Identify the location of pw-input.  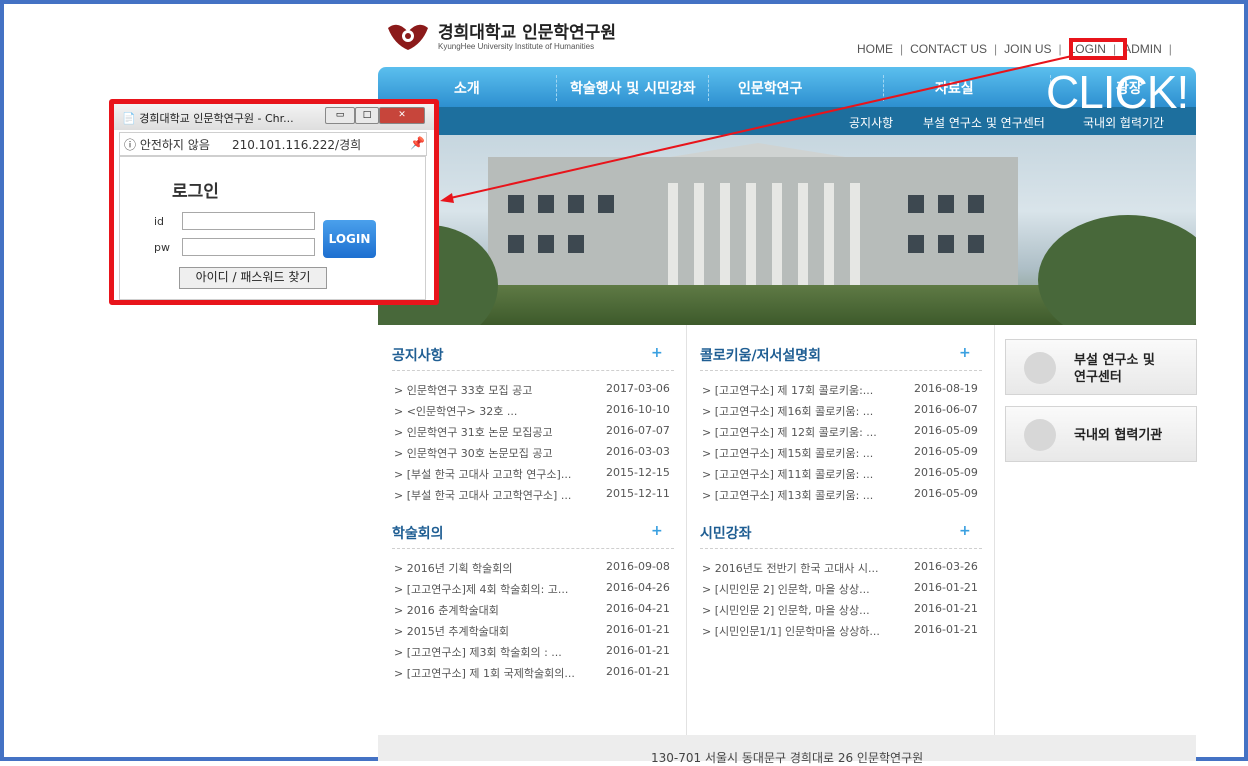
(248, 247).